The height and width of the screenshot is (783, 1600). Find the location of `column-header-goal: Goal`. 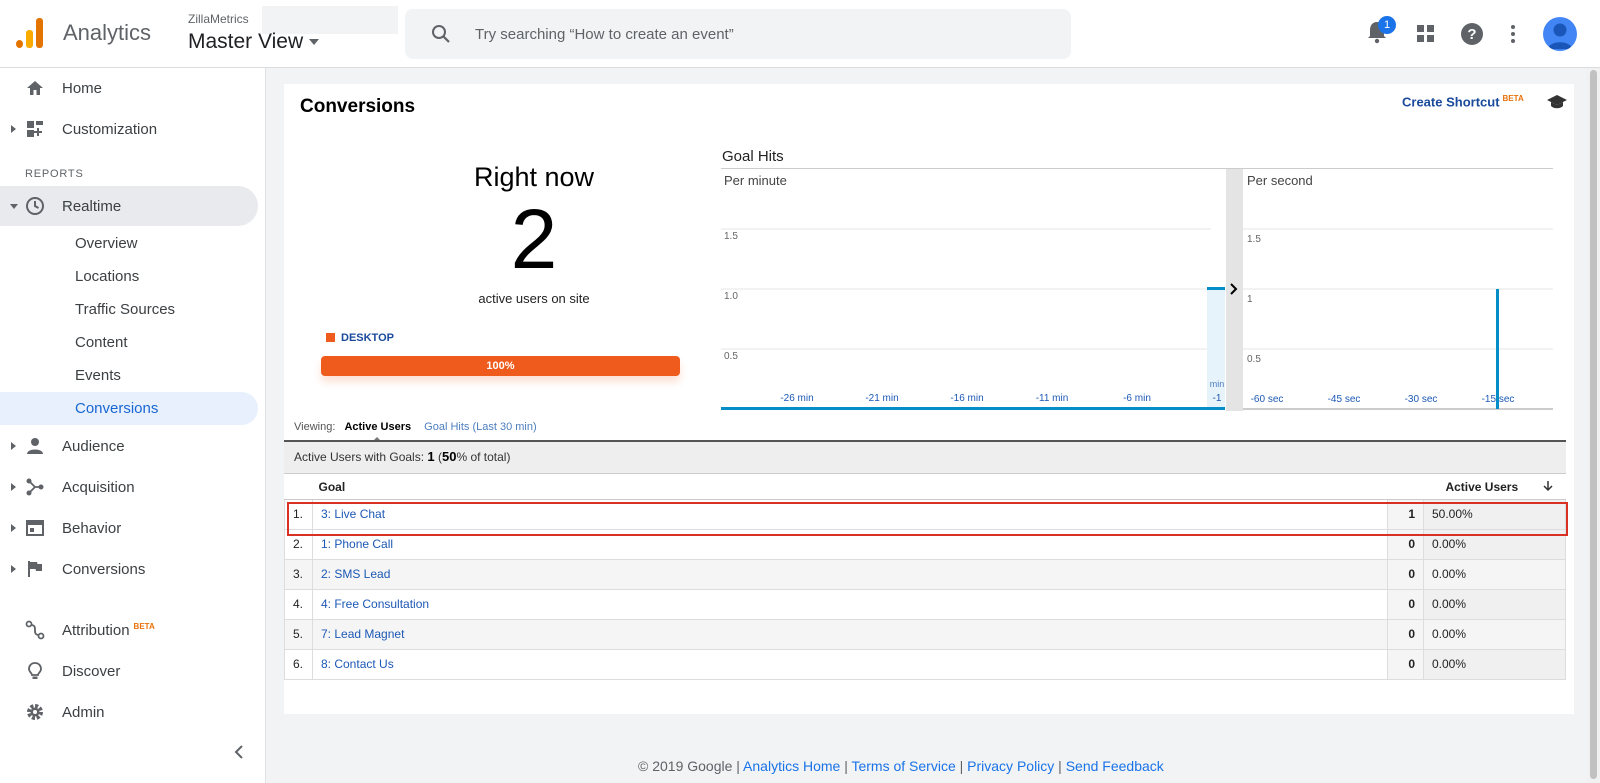

column-header-goal: Goal is located at coordinates (850, 487).